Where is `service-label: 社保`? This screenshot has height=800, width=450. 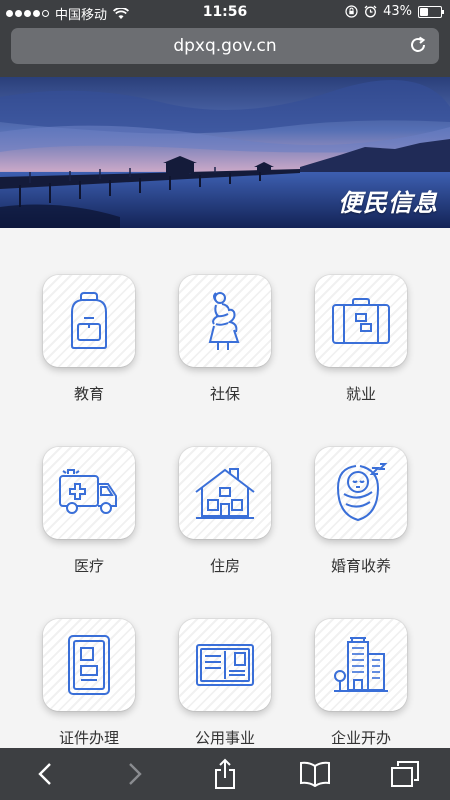
service-label: 社保 is located at coordinates (224, 394).